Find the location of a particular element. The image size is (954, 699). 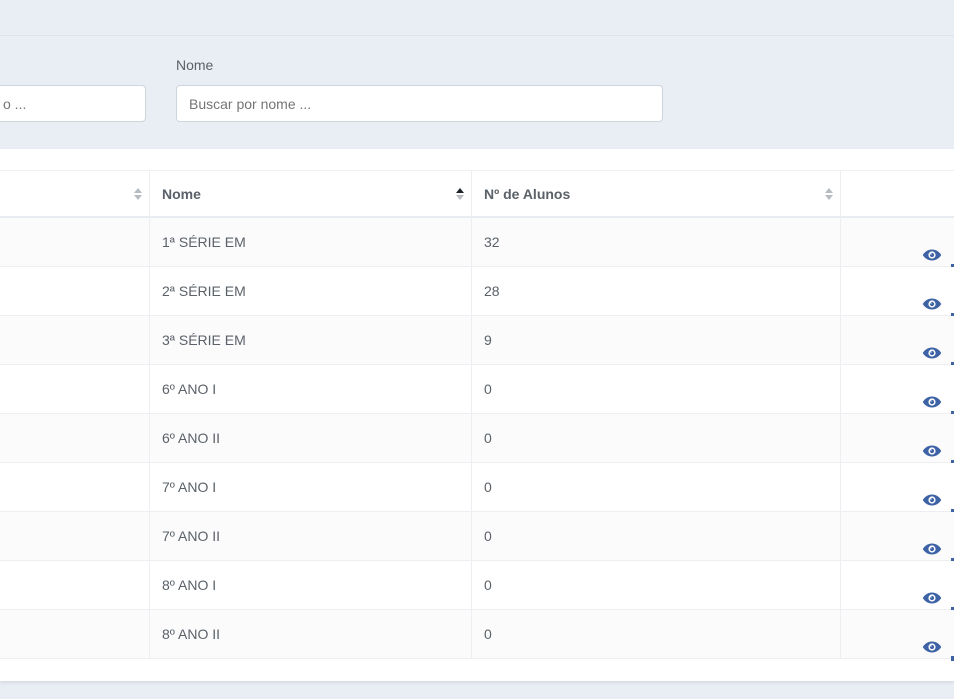

table-row: 2ª SÉRIE EM 28 is located at coordinates (477, 292).